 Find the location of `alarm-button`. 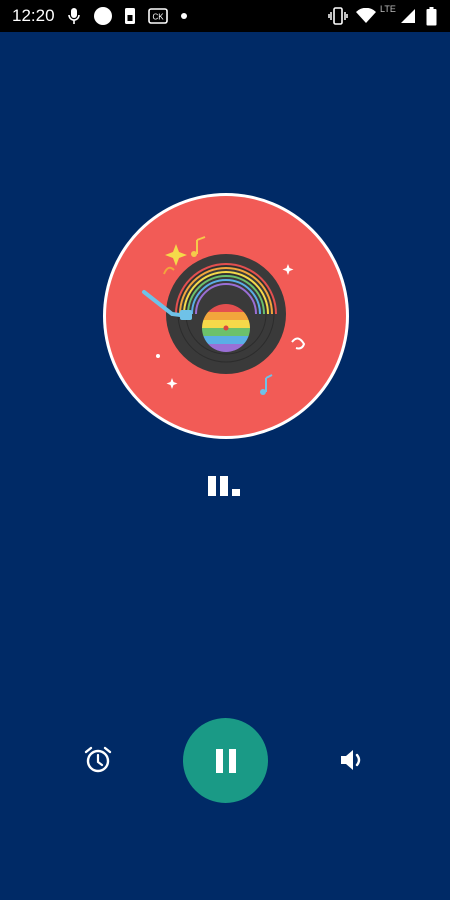

alarm-button is located at coordinates (98, 760).